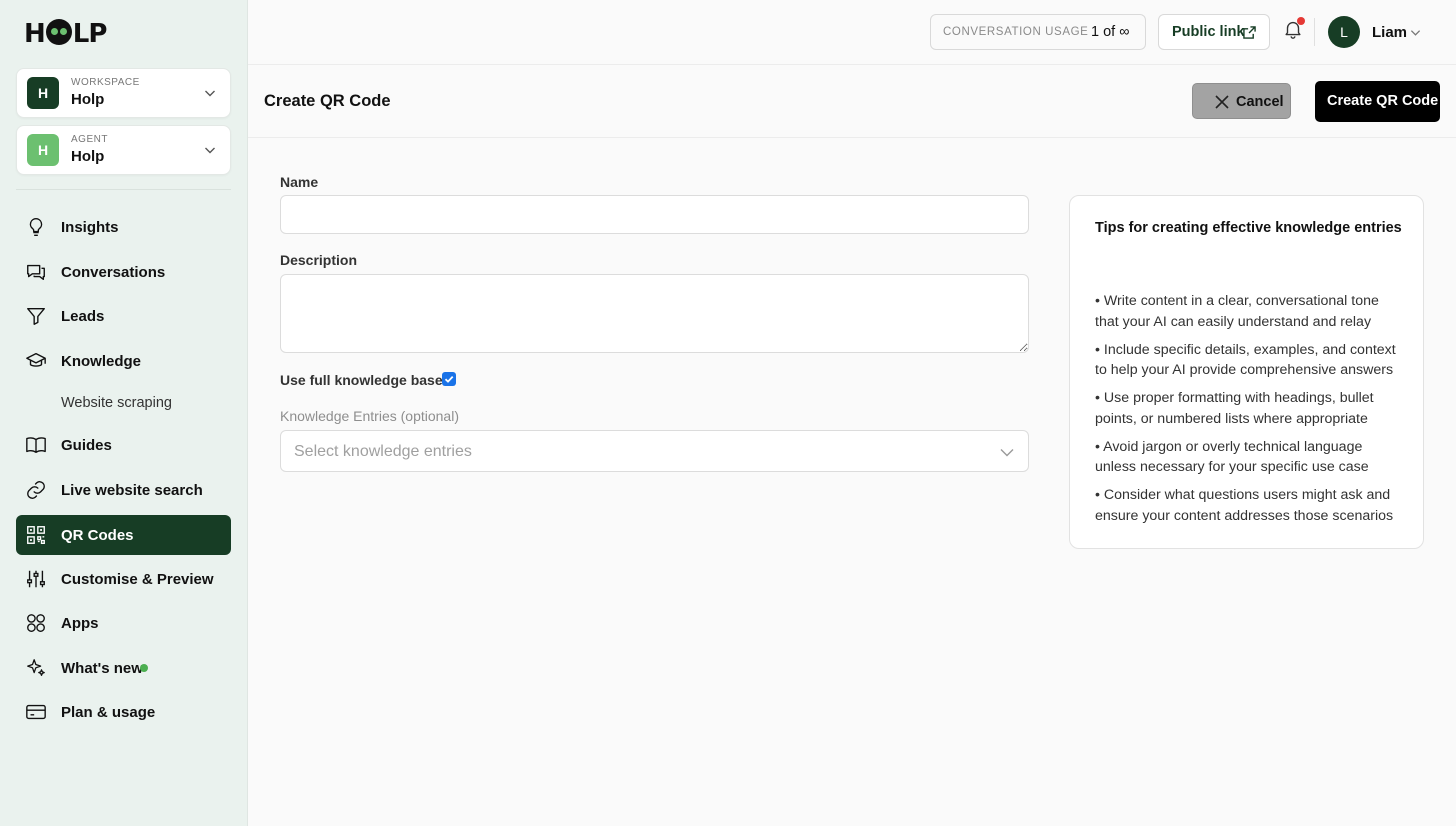 The width and height of the screenshot is (1456, 826). What do you see at coordinates (123, 623) in the screenshot?
I see `sidebar-item-apps: Apps` at bounding box center [123, 623].